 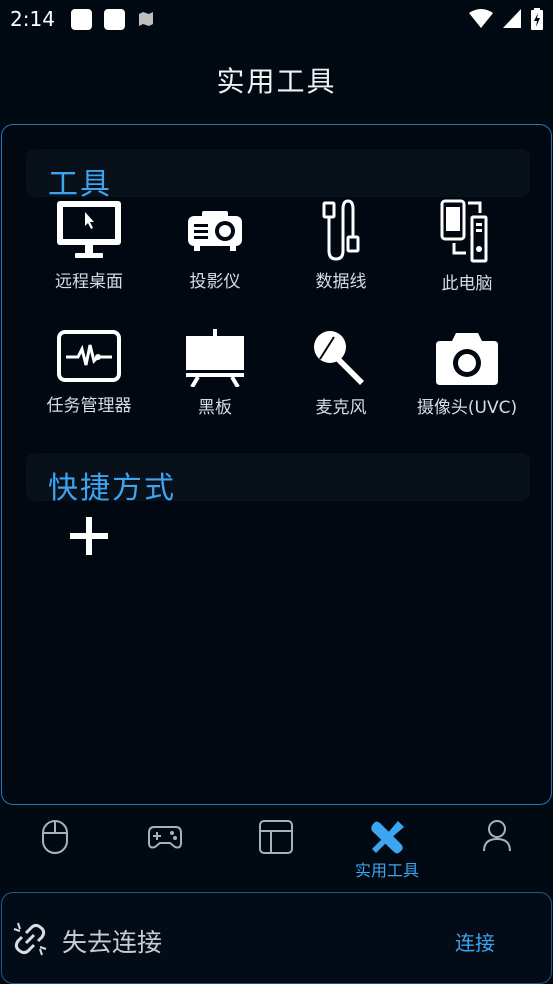 What do you see at coordinates (276, 19) in the screenshot?
I see `status-bar: 2:14` at bounding box center [276, 19].